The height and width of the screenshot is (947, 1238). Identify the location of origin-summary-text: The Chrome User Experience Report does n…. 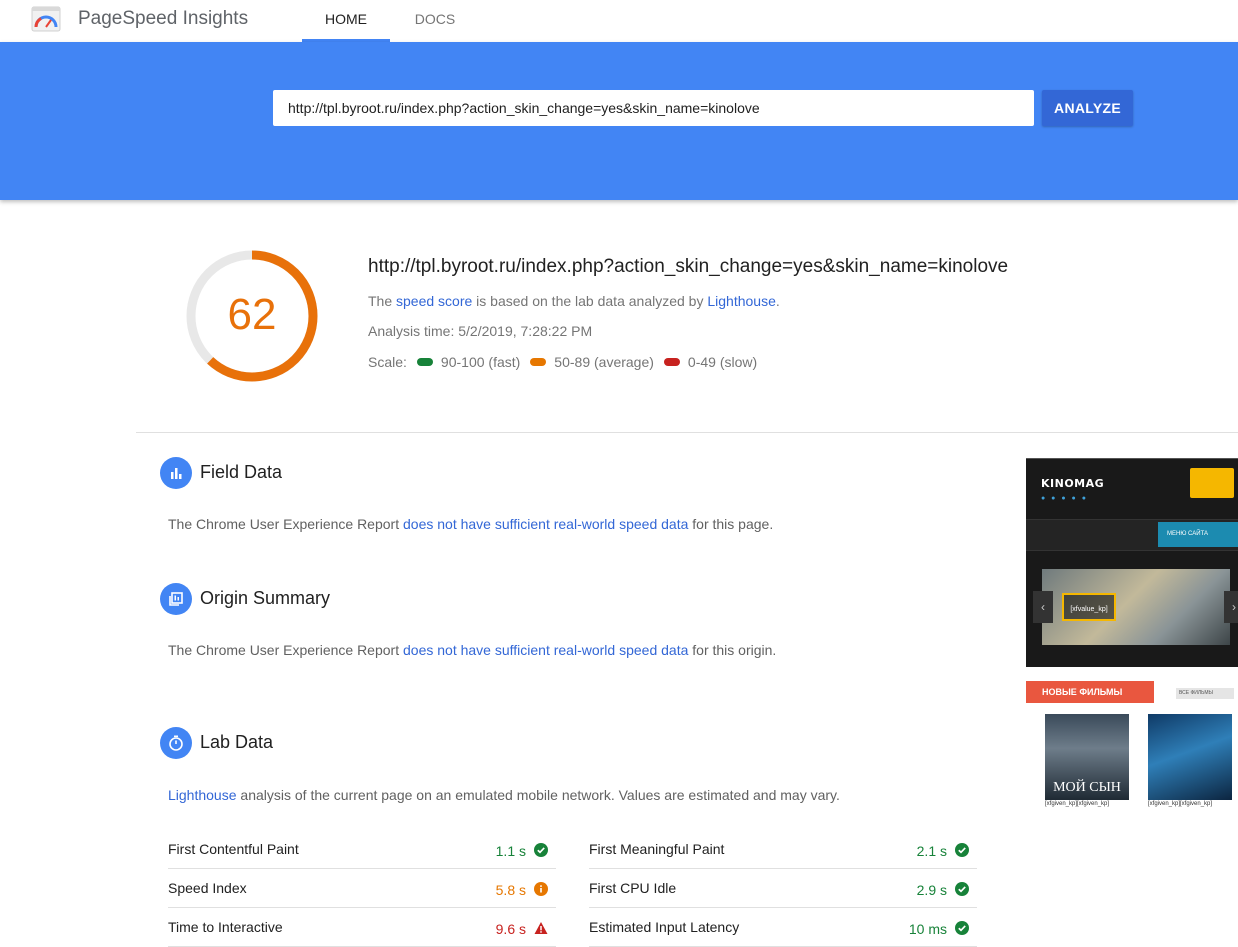
(472, 650).